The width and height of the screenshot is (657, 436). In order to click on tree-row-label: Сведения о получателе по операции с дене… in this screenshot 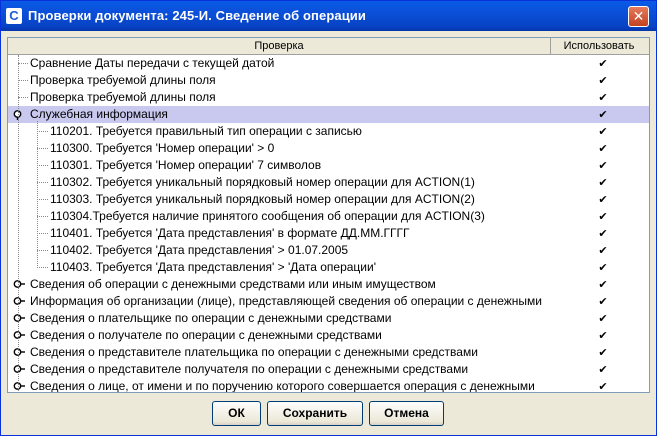, I will do `click(206, 335)`.